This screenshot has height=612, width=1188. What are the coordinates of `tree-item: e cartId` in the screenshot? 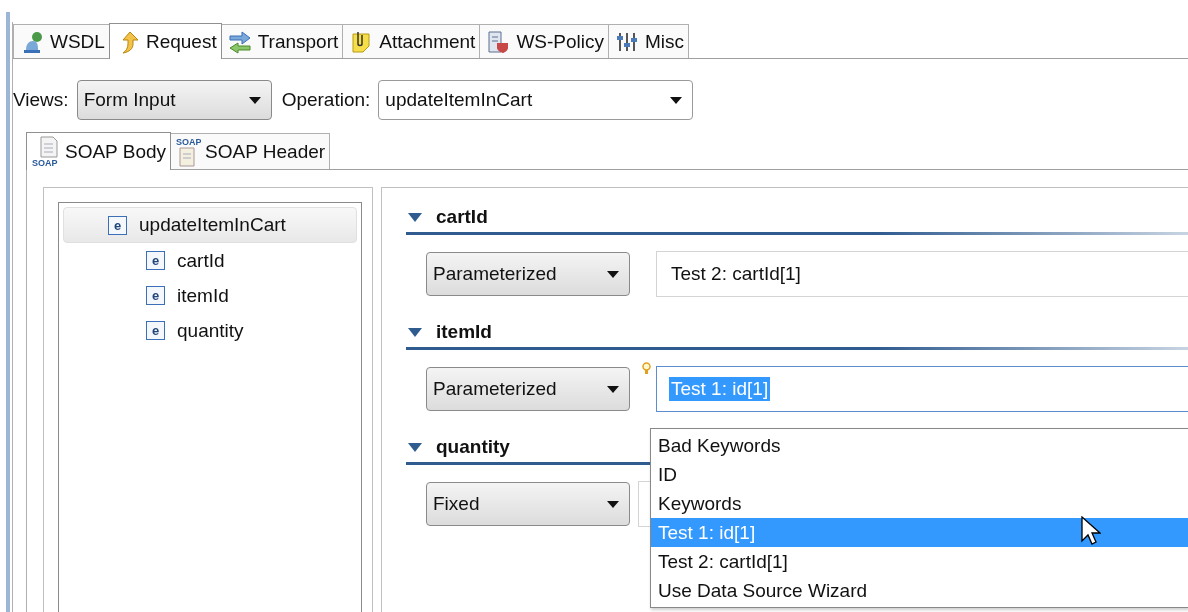 It's located at (210, 260).